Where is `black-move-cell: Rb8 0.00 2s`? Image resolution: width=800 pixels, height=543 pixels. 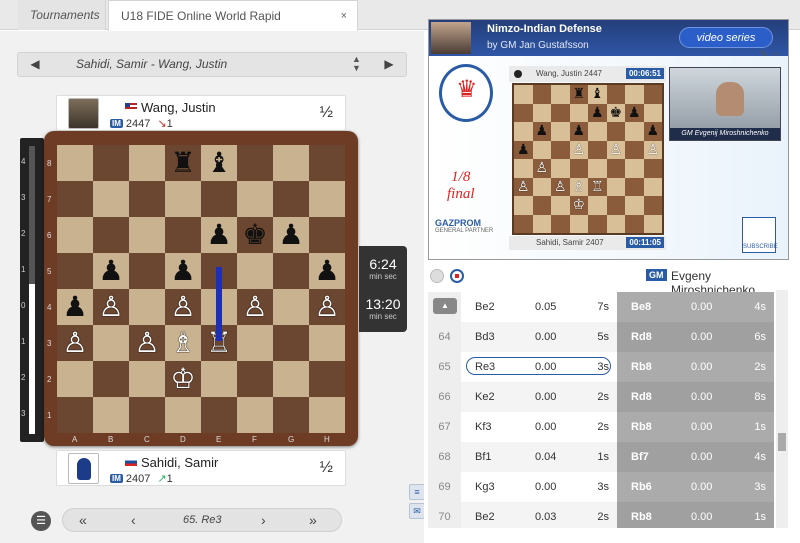 black-move-cell: Rb8 0.00 2s is located at coordinates (695, 367).